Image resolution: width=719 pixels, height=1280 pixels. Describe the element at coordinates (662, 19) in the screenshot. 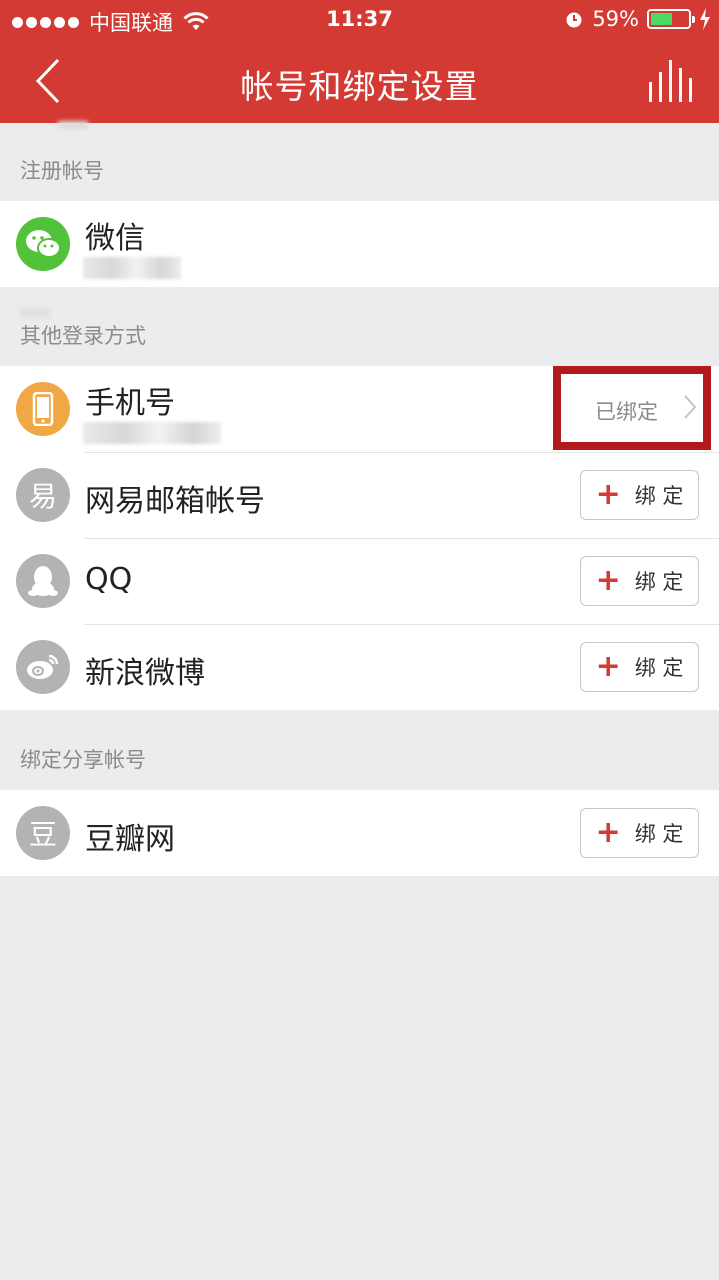

I see `battery-fill` at that location.